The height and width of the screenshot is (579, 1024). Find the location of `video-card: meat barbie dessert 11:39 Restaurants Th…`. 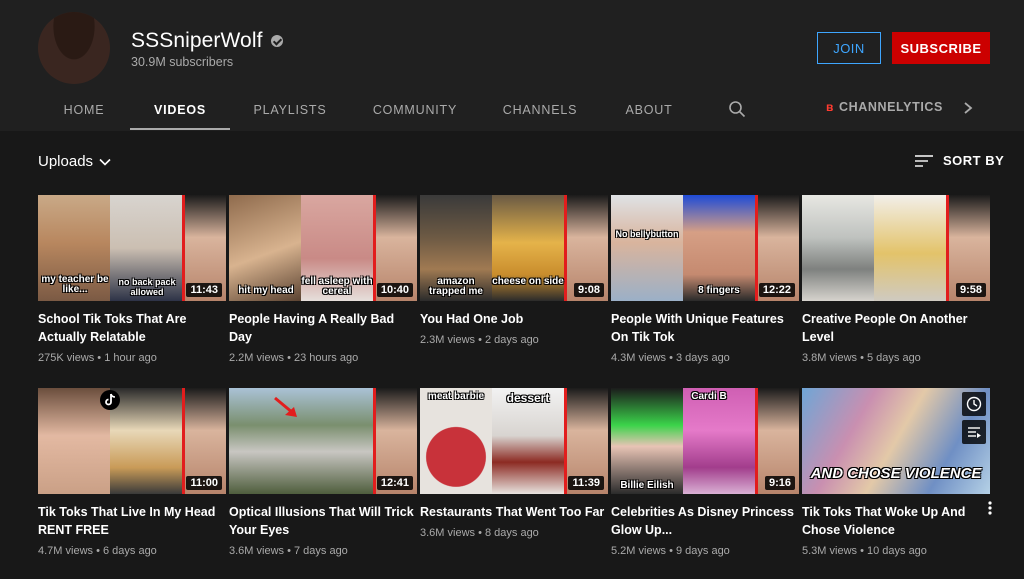

video-card: meat barbie dessert 11:39 Restaurants Th… is located at coordinates (514, 463).